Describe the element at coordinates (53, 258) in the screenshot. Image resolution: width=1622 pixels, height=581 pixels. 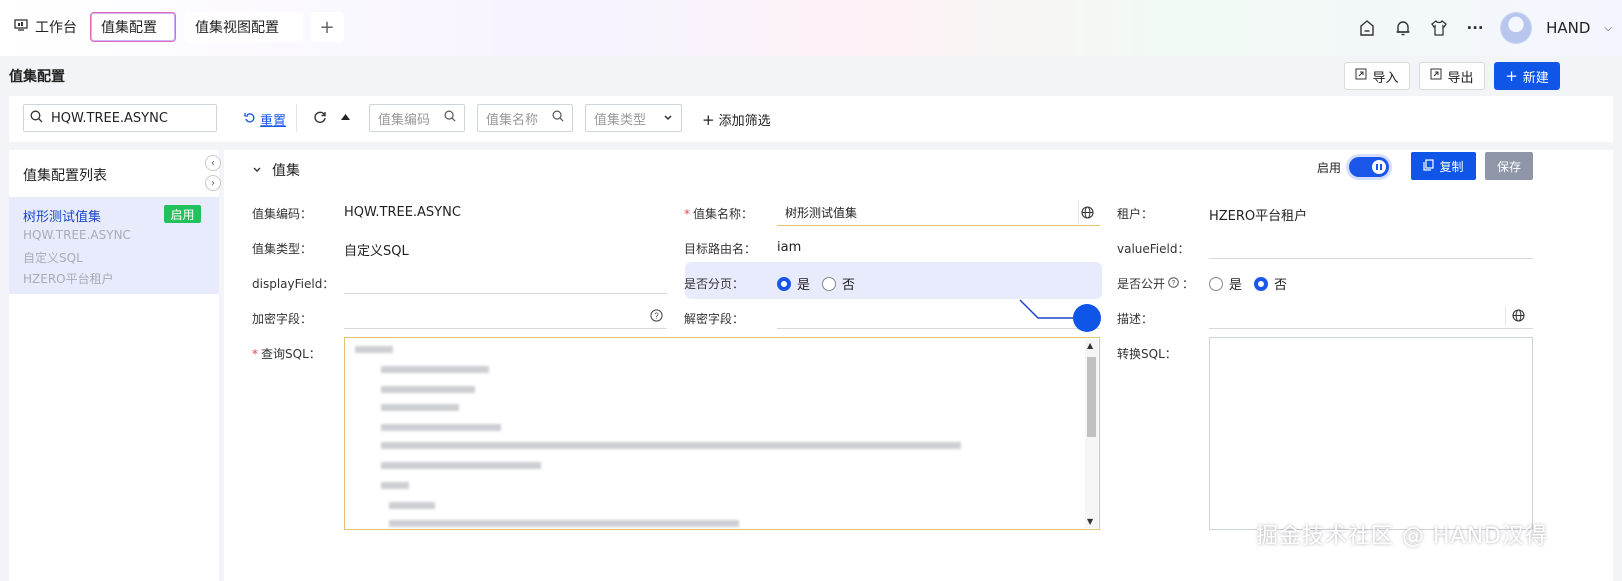
I see `list-item-type: 自定义SQL` at that location.